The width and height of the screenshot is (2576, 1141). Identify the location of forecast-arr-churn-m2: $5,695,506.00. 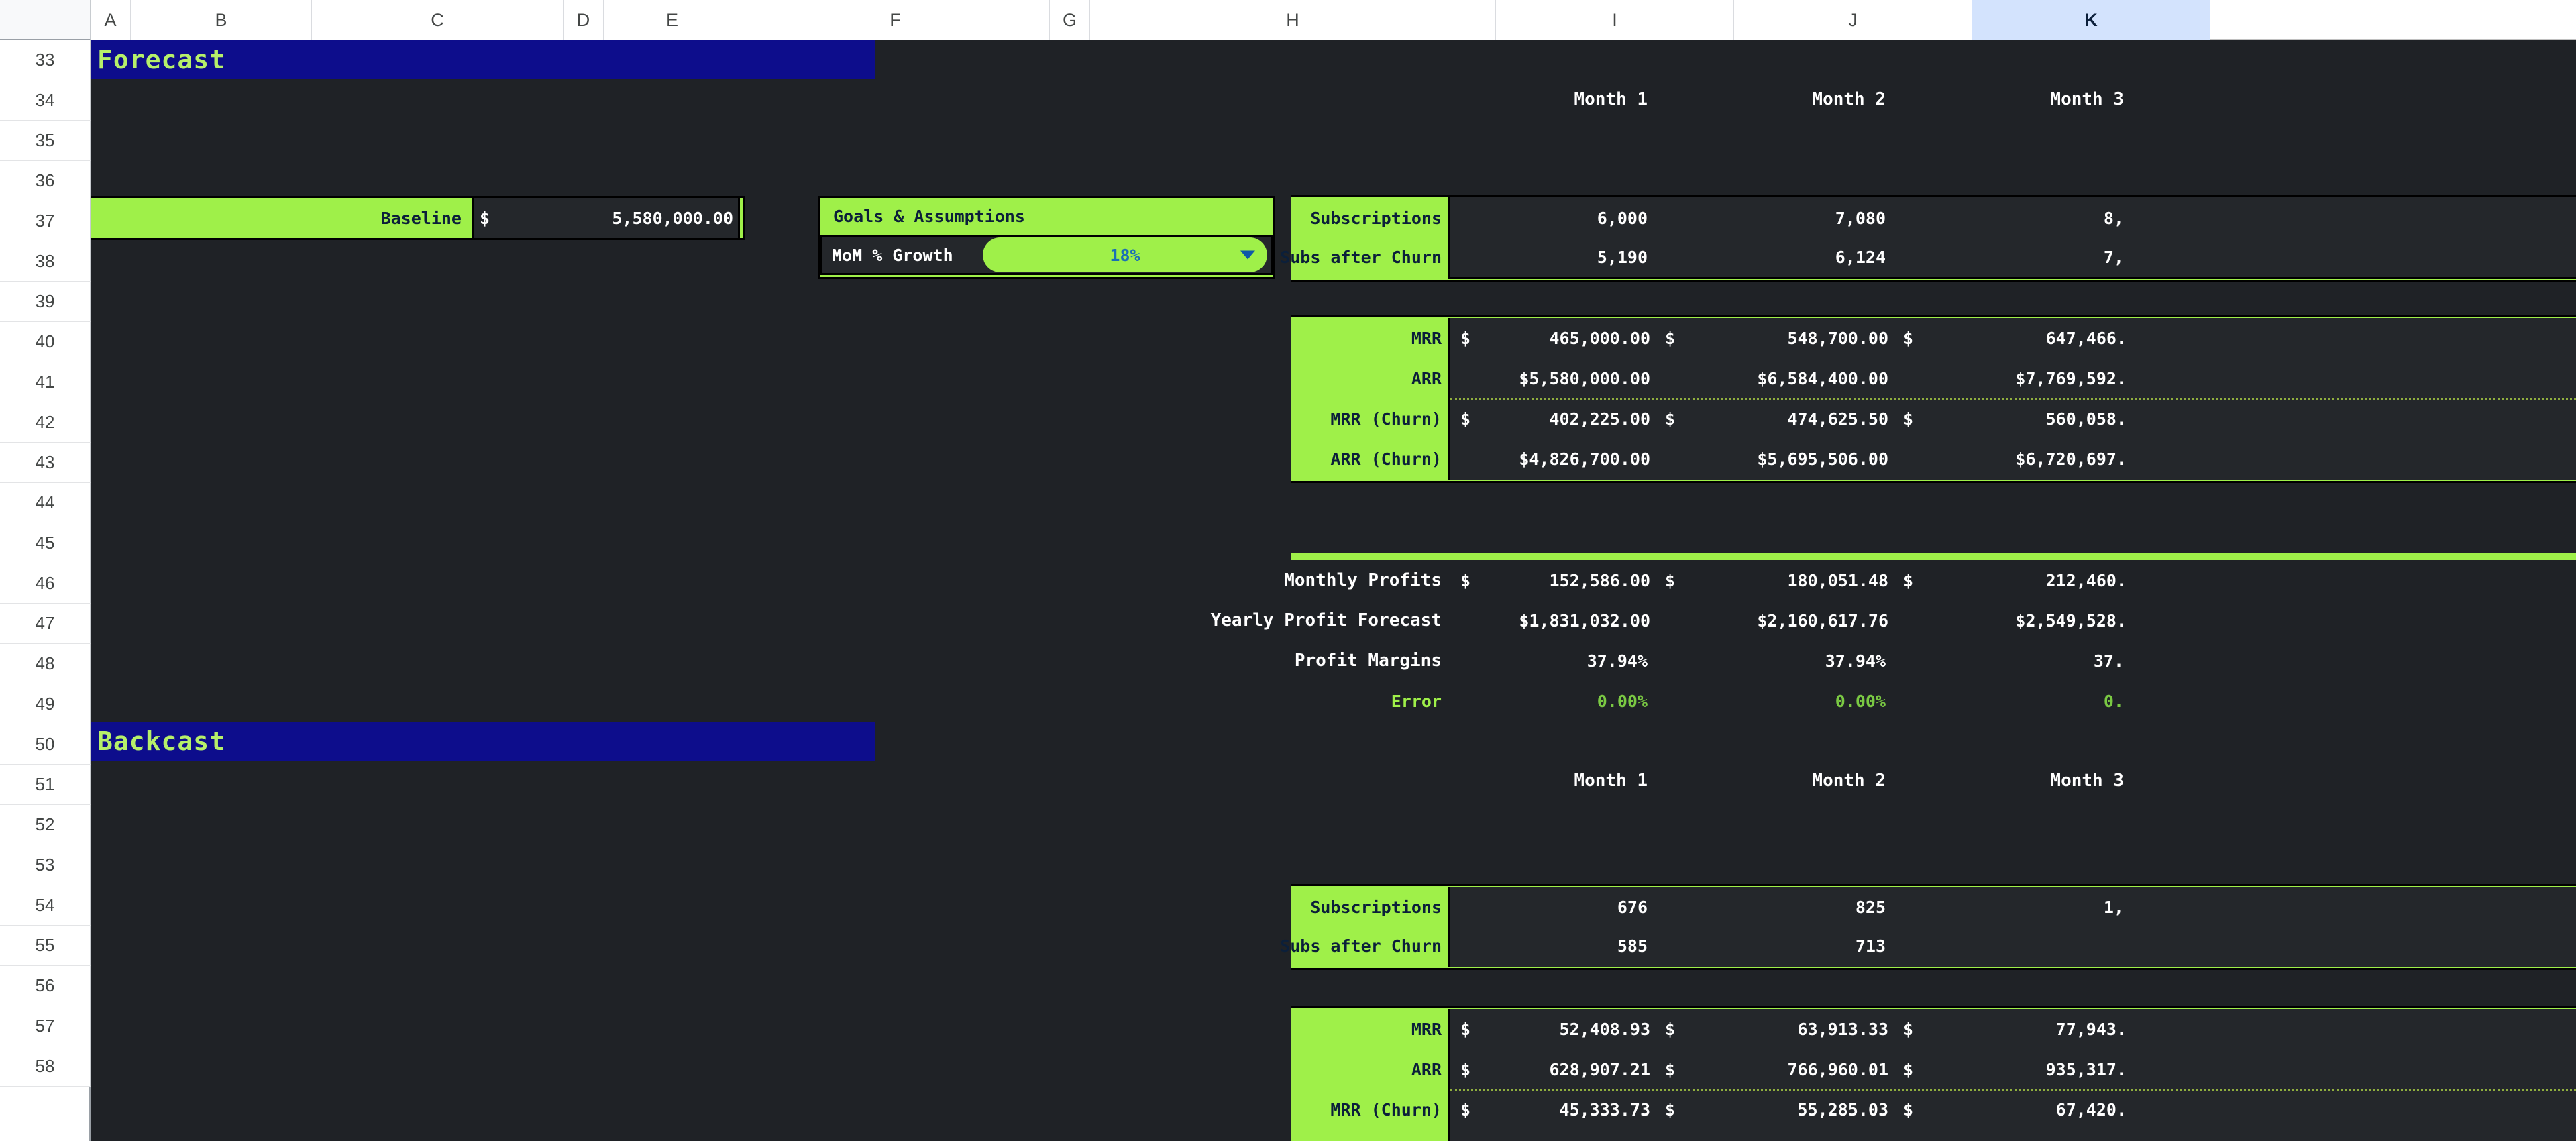
(1822, 459).